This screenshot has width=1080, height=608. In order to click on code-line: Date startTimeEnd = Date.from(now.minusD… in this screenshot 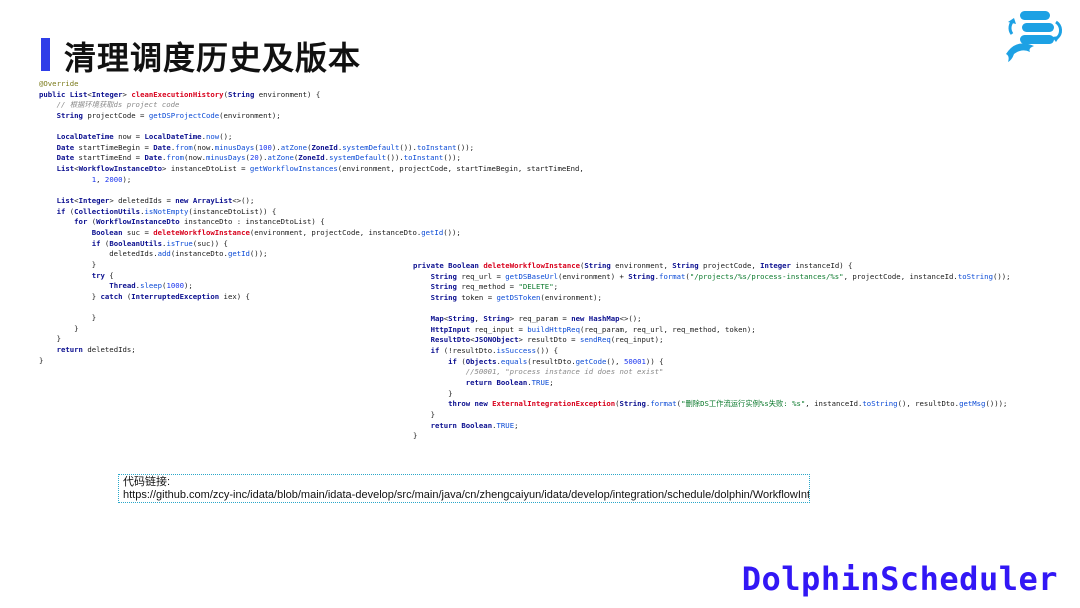, I will do `click(258, 158)`.